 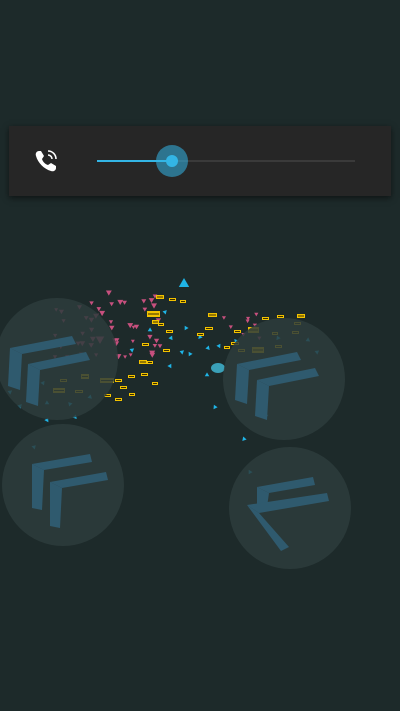 What do you see at coordinates (184, 282) in the screenshot?
I see `player-ship` at bounding box center [184, 282].